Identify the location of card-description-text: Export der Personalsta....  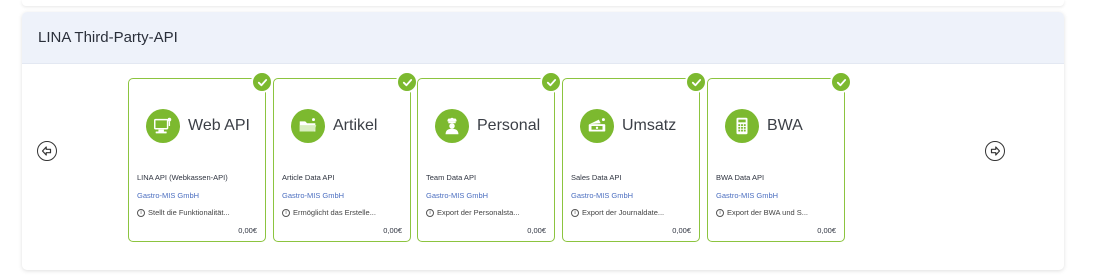
(478, 212).